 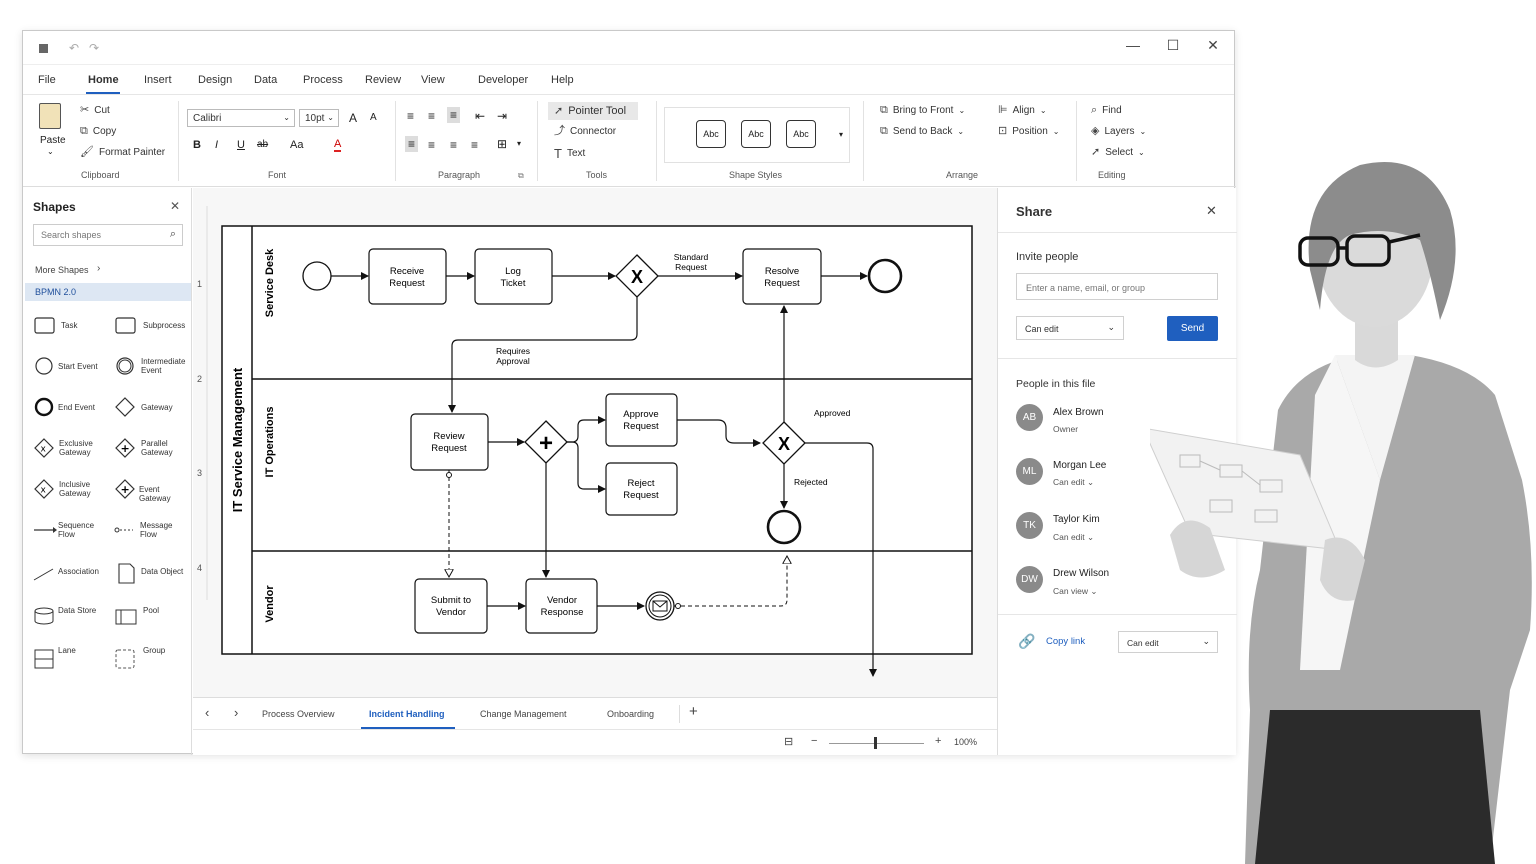 I want to click on send-to-back-button: ⧉ Send to Back ⌄, so click(x=922, y=132).